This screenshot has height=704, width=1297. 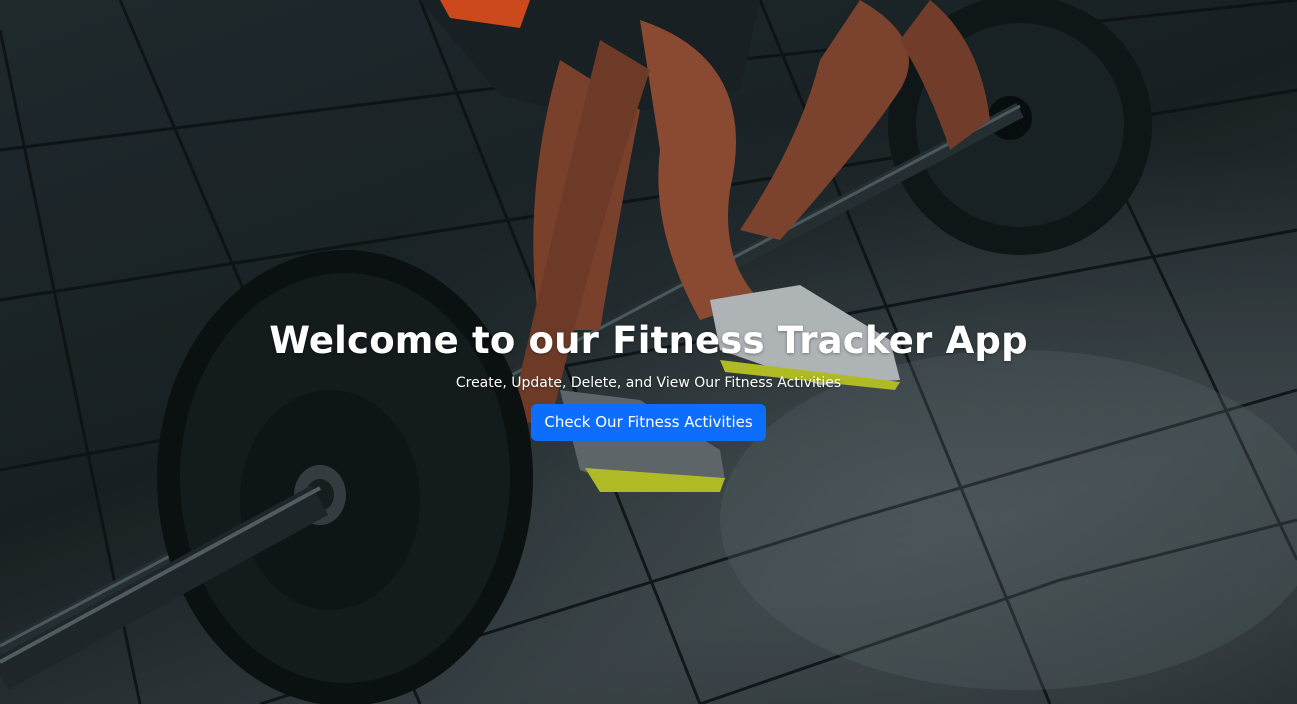 I want to click on hero-title: Welcome to our Fitness Tracker App, so click(x=648, y=340).